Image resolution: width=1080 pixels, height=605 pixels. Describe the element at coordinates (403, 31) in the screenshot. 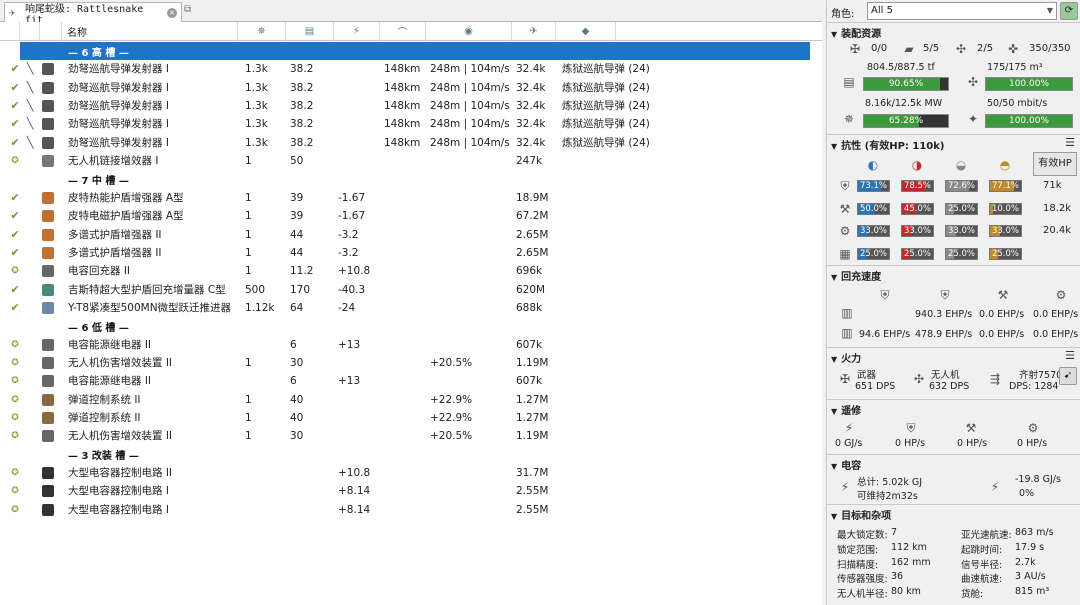

I see `col-range: ⌒` at that location.